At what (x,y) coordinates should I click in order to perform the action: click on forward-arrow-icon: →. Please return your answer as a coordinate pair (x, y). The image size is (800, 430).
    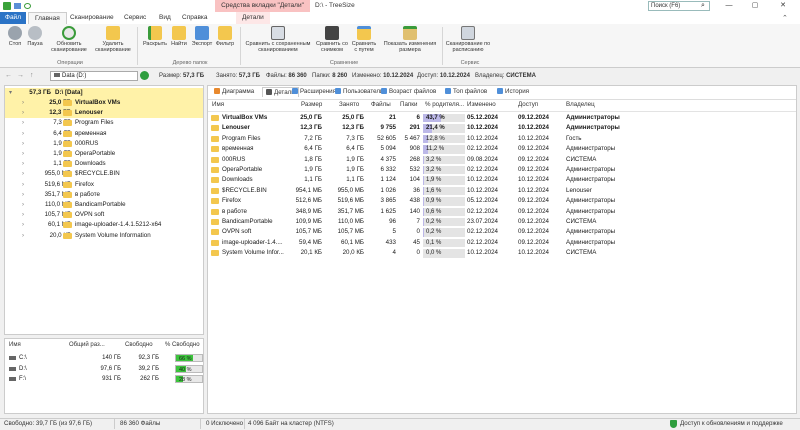
    Looking at the image, I should click on (20, 75).